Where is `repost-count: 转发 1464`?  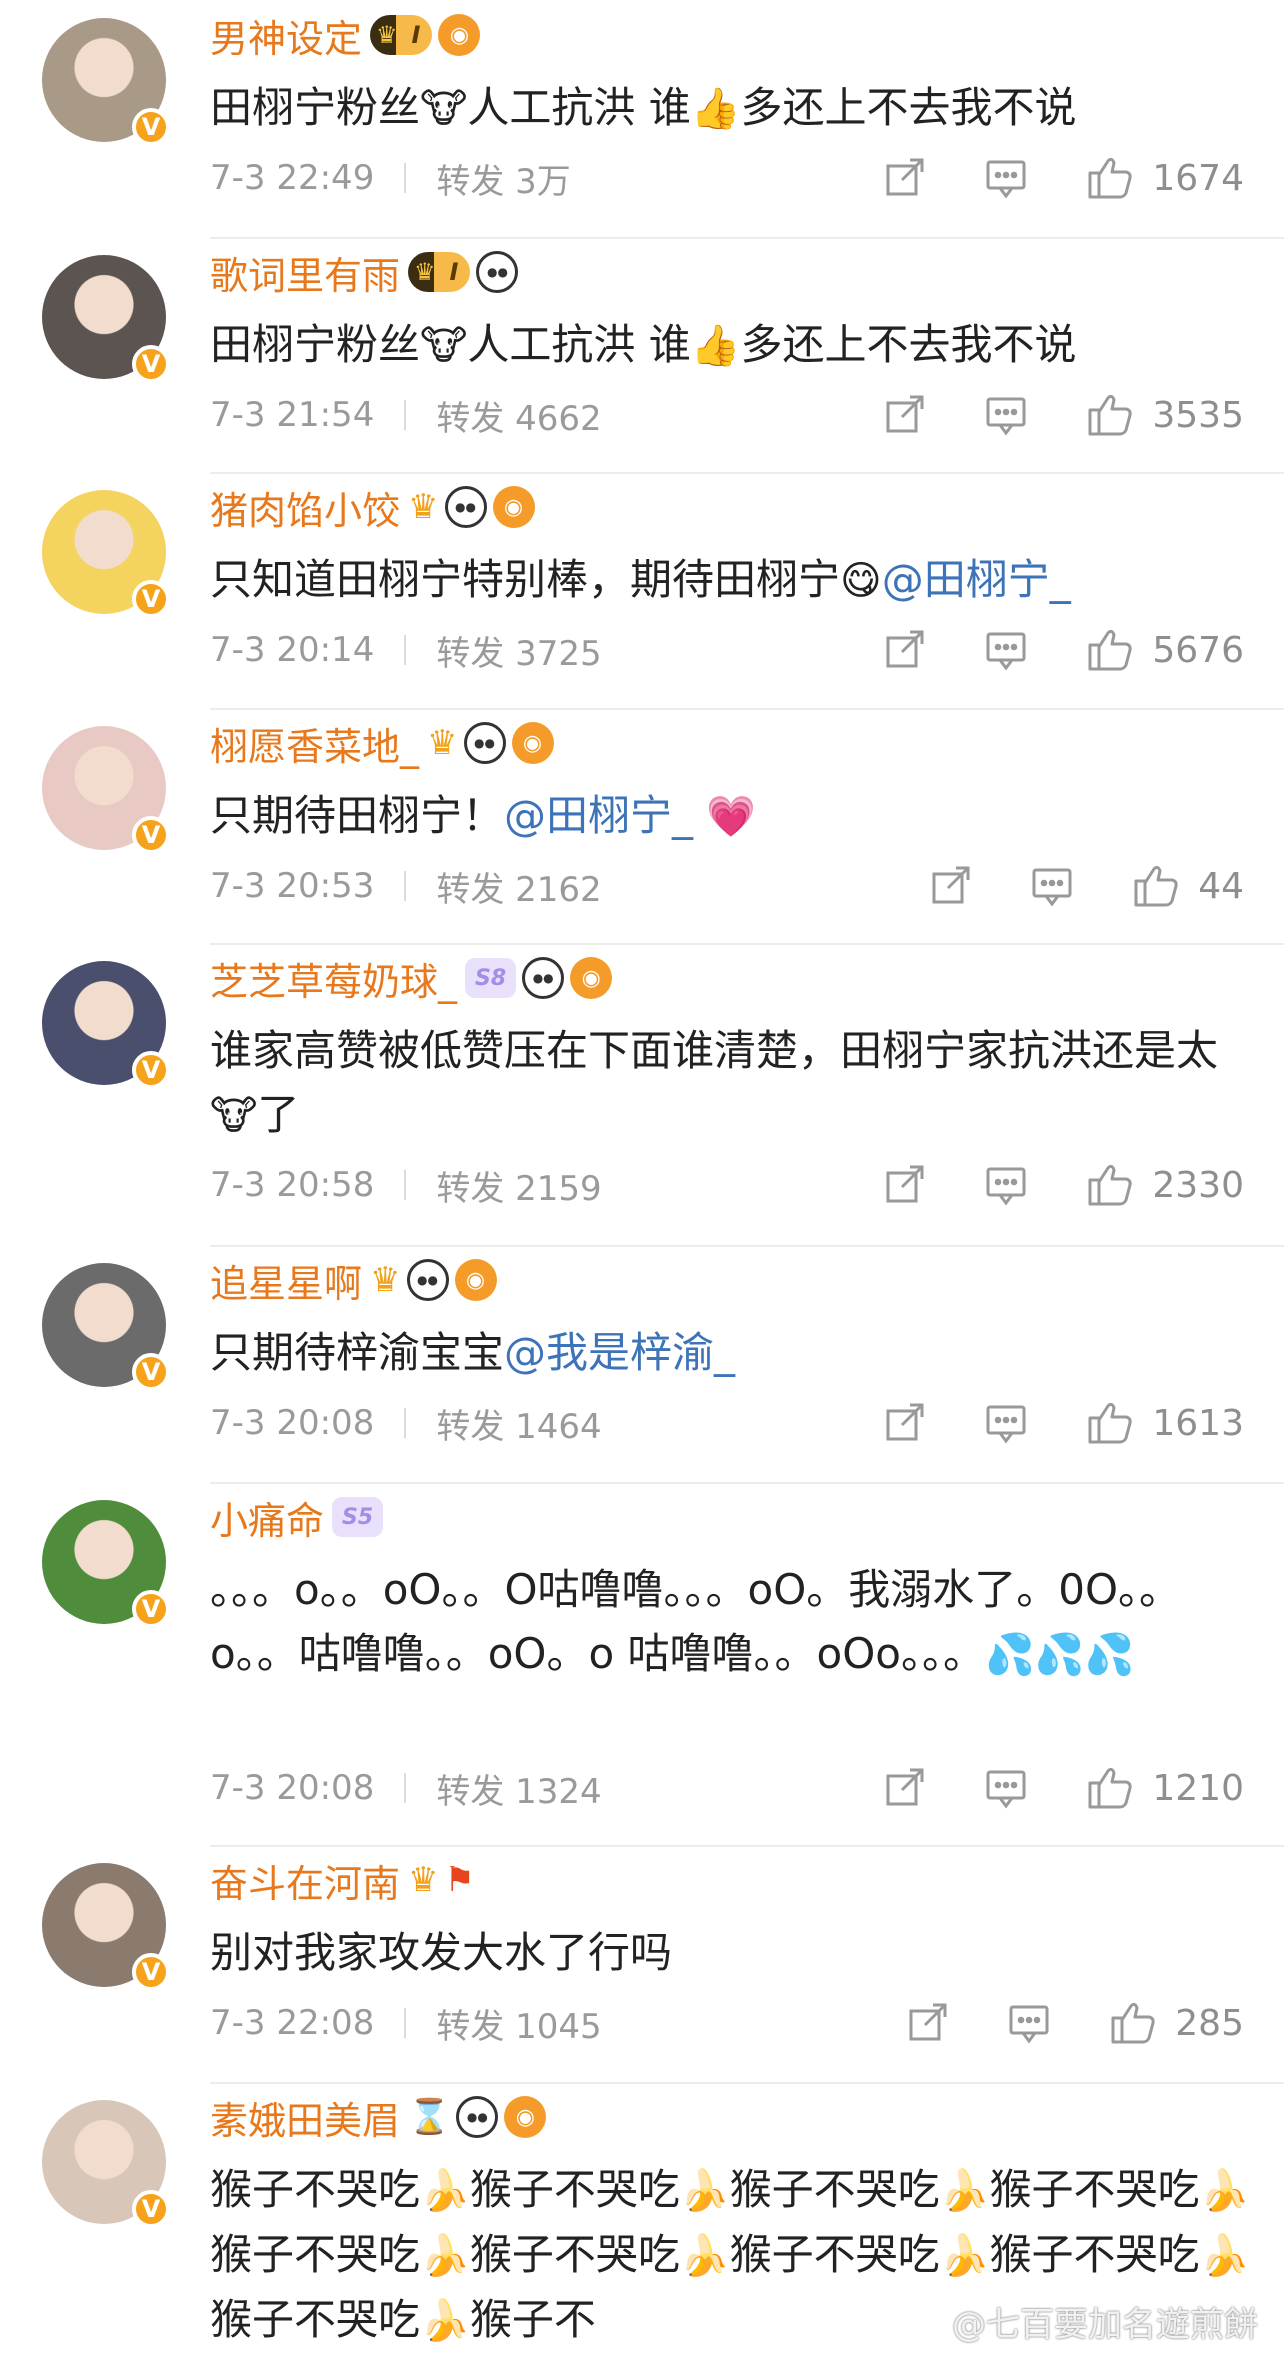 repost-count: 转发 1464 is located at coordinates (518, 1423).